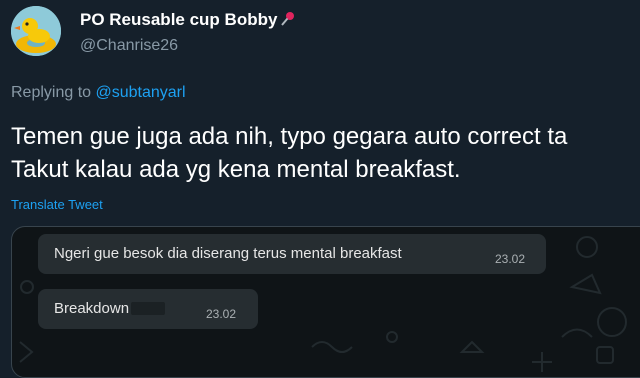  Describe the element at coordinates (288, 21) in the screenshot. I see `pushpin-icon` at that location.